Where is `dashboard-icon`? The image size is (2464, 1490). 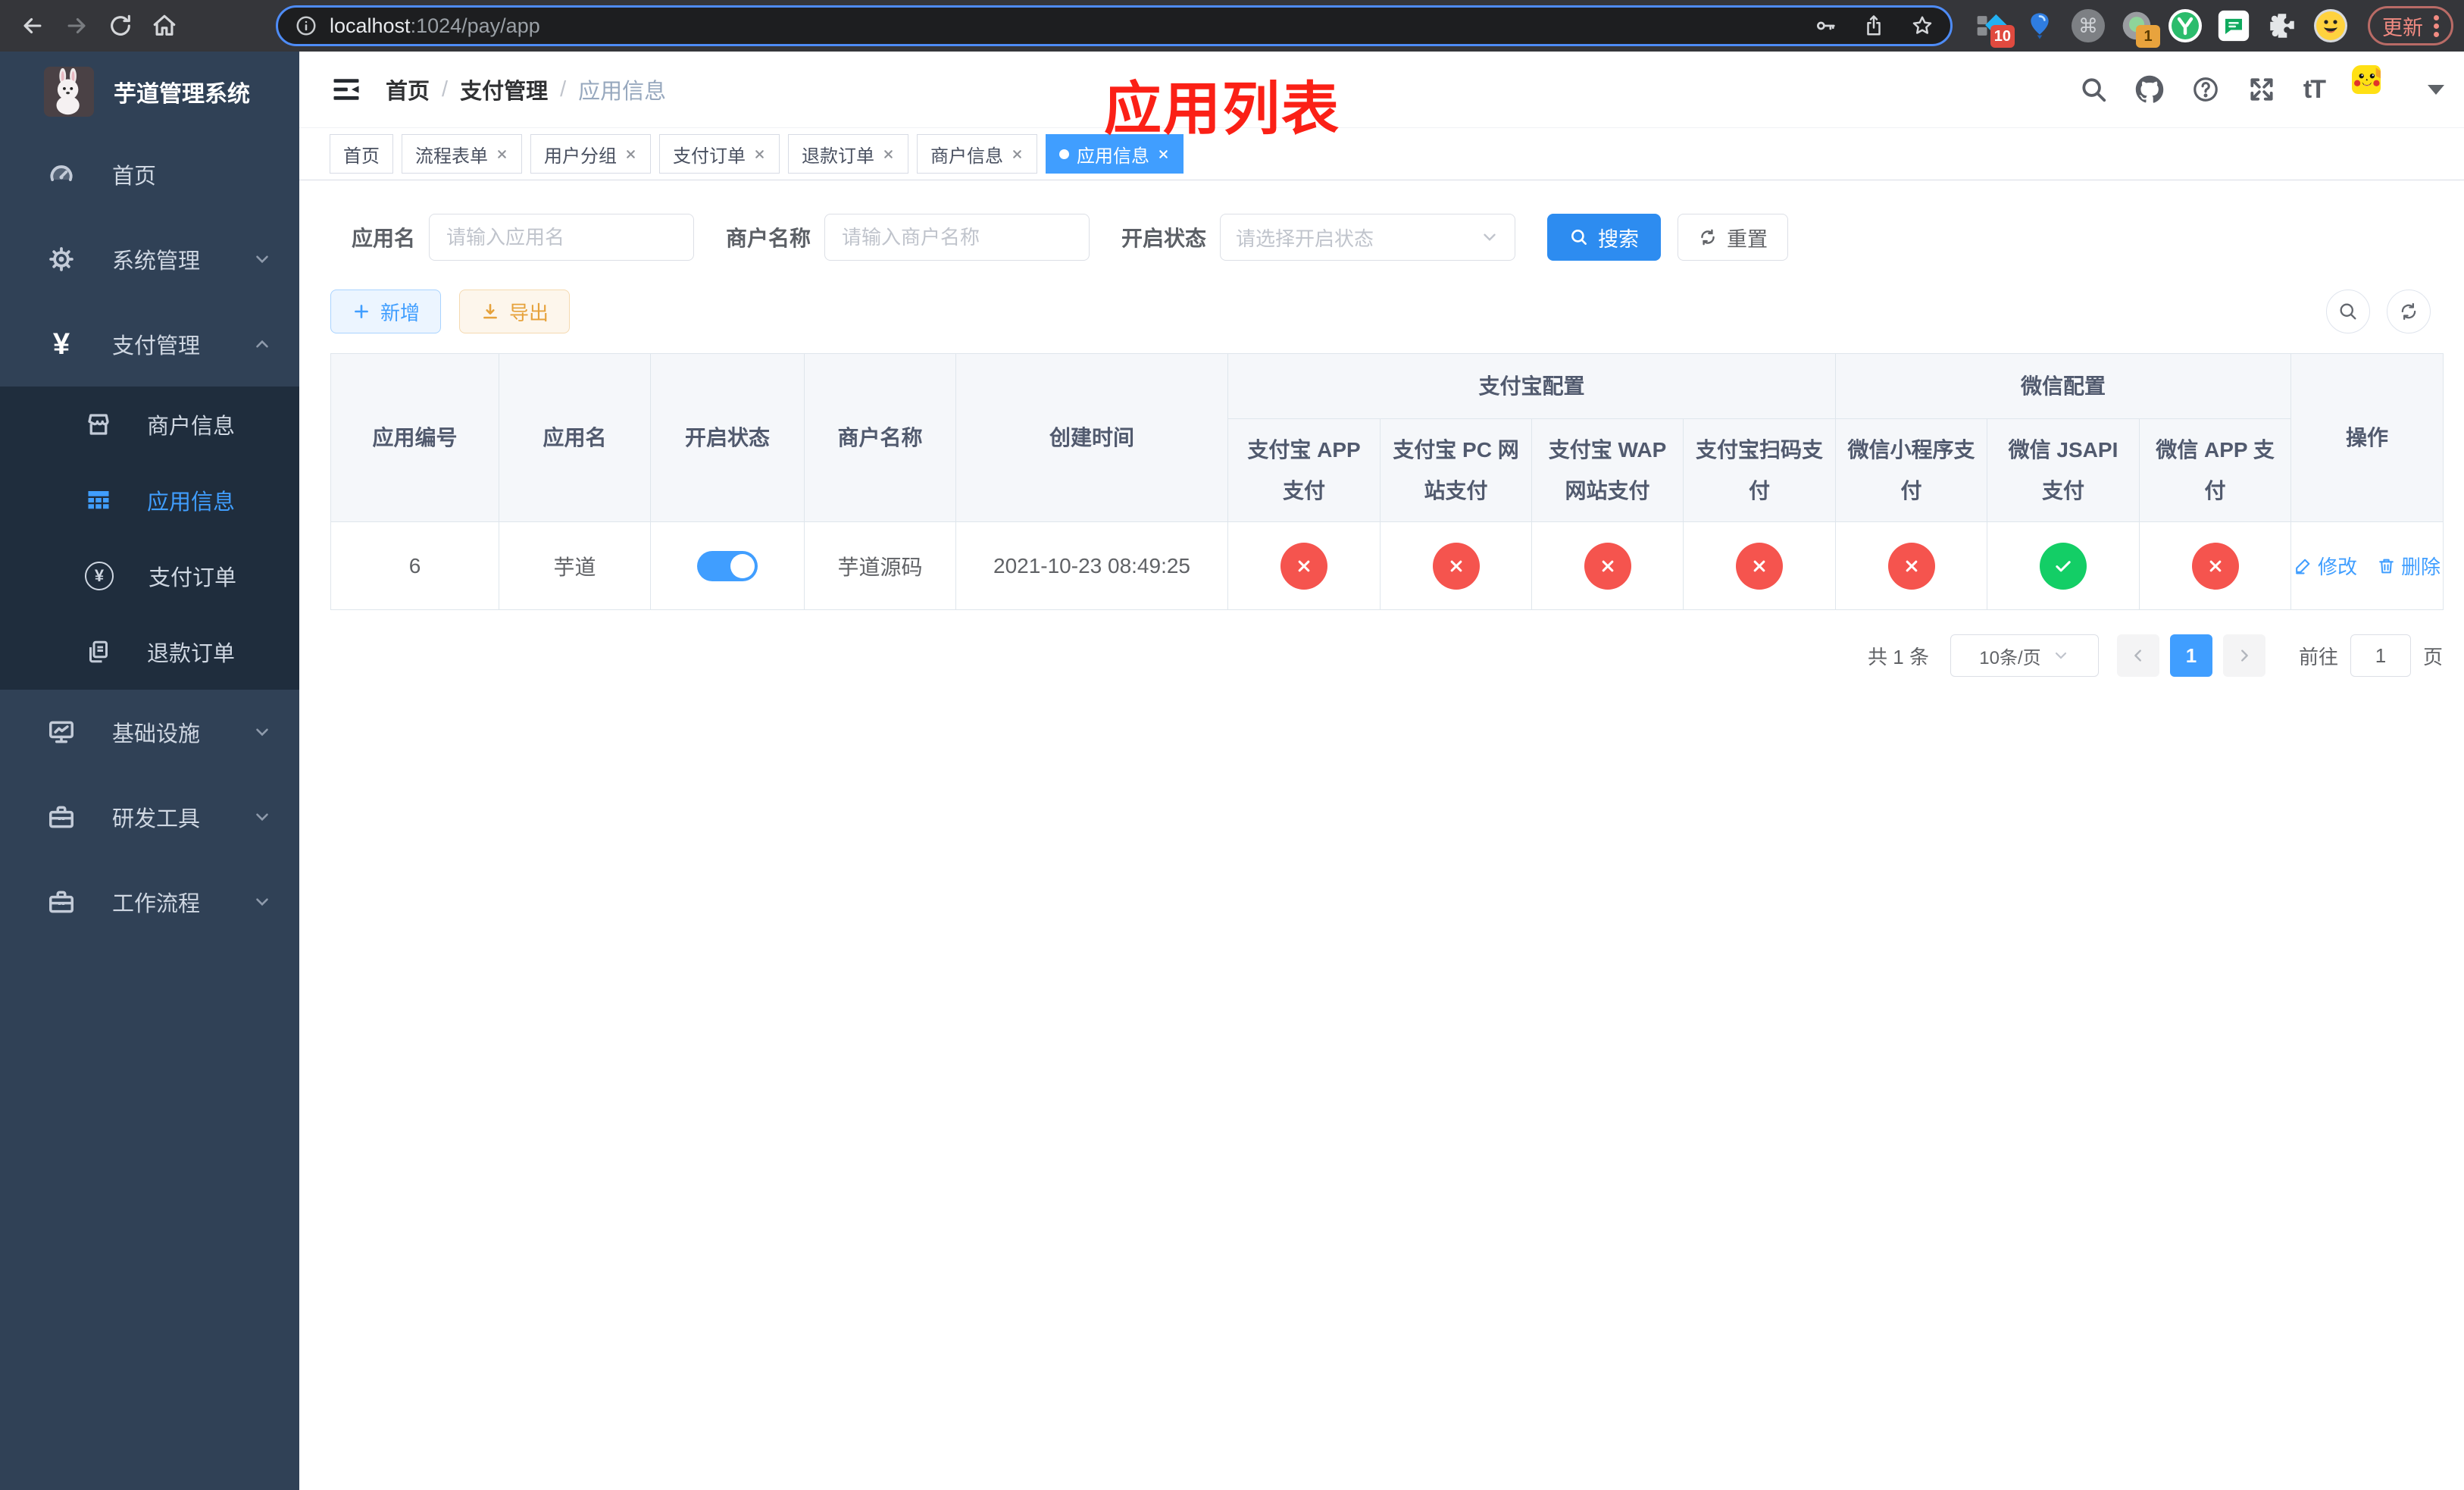 dashboard-icon is located at coordinates (61, 174).